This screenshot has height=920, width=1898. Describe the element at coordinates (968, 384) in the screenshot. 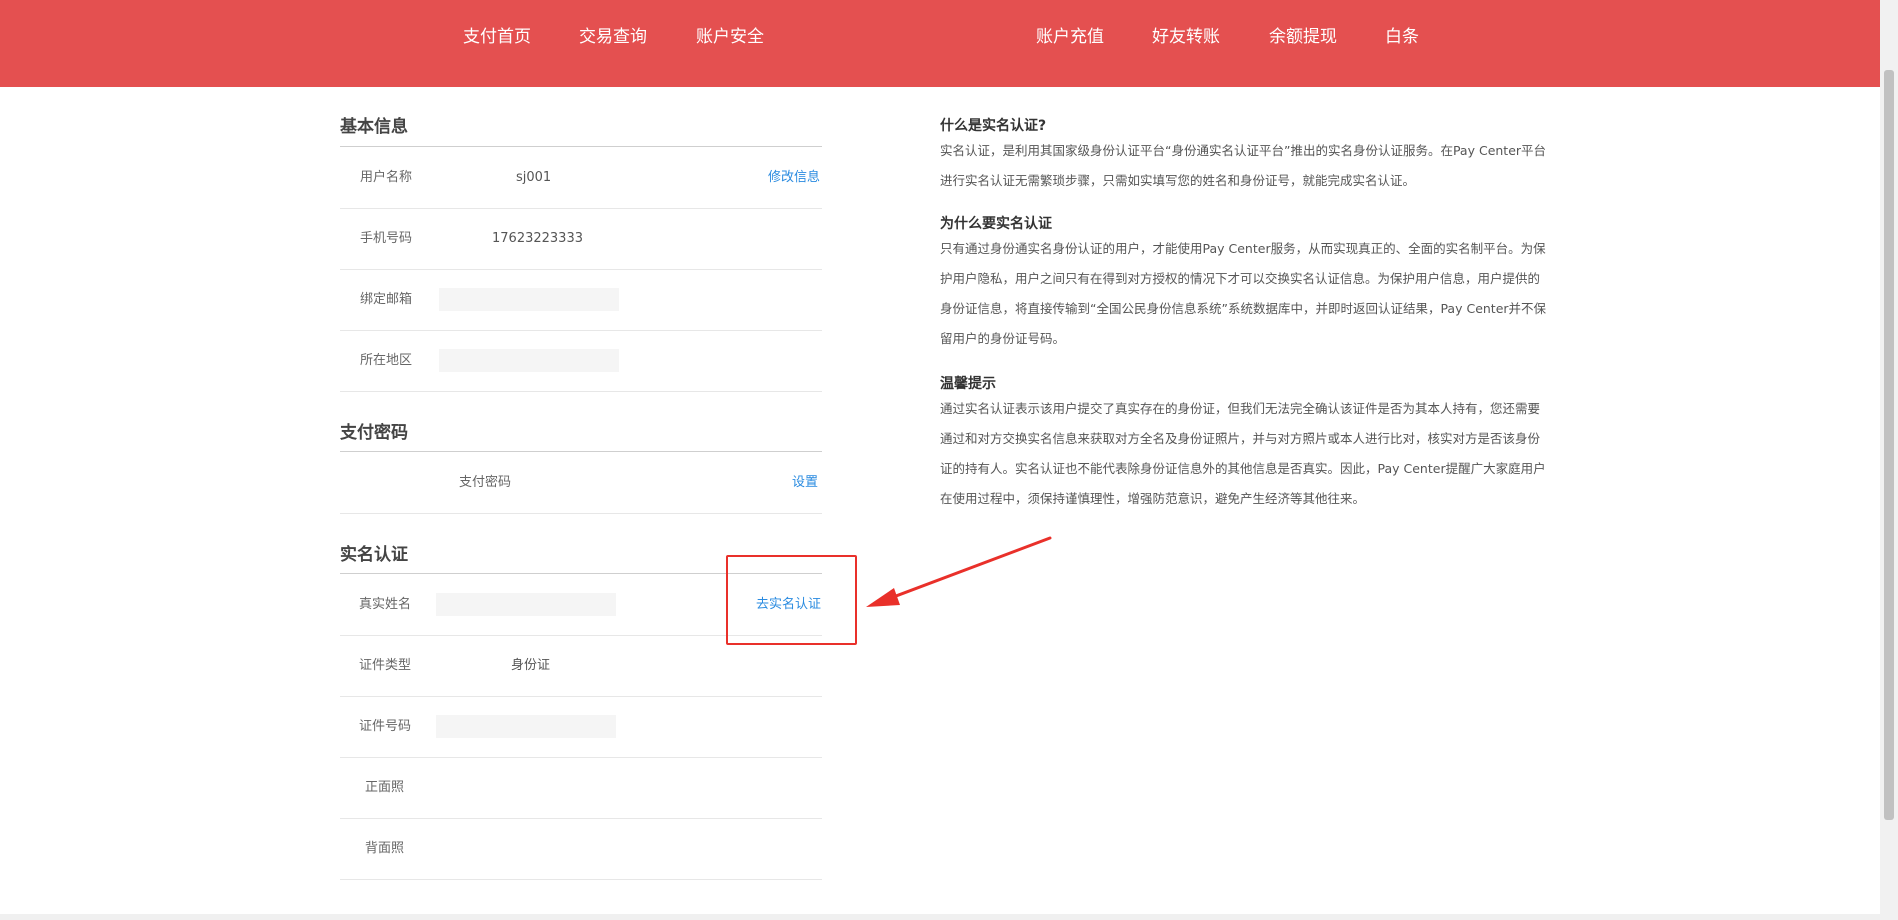

I see `info-tips-title: 温馨提示` at that location.